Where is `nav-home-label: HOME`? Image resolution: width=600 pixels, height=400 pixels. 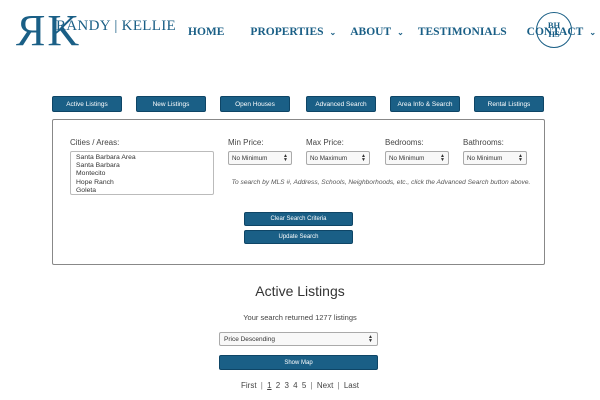 nav-home-label: HOME is located at coordinates (206, 32).